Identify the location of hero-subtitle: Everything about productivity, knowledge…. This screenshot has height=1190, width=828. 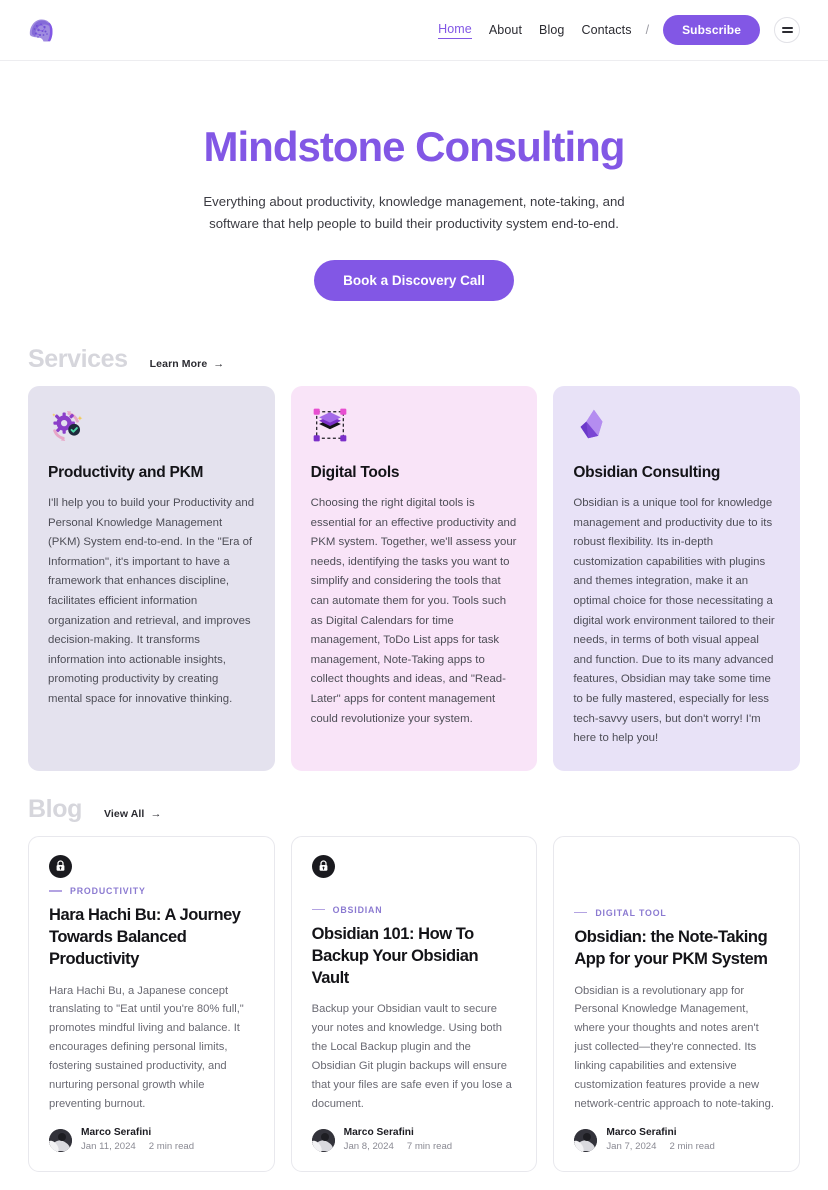
(414, 212).